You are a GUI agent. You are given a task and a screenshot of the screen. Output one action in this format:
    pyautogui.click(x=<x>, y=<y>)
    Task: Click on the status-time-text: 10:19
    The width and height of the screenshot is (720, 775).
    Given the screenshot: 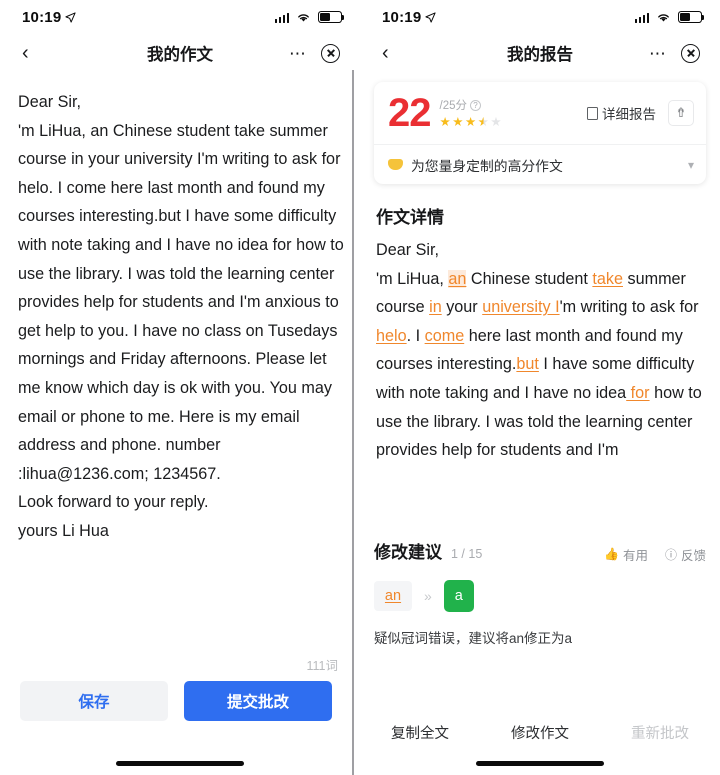 What is the action you would take?
    pyautogui.click(x=42, y=17)
    